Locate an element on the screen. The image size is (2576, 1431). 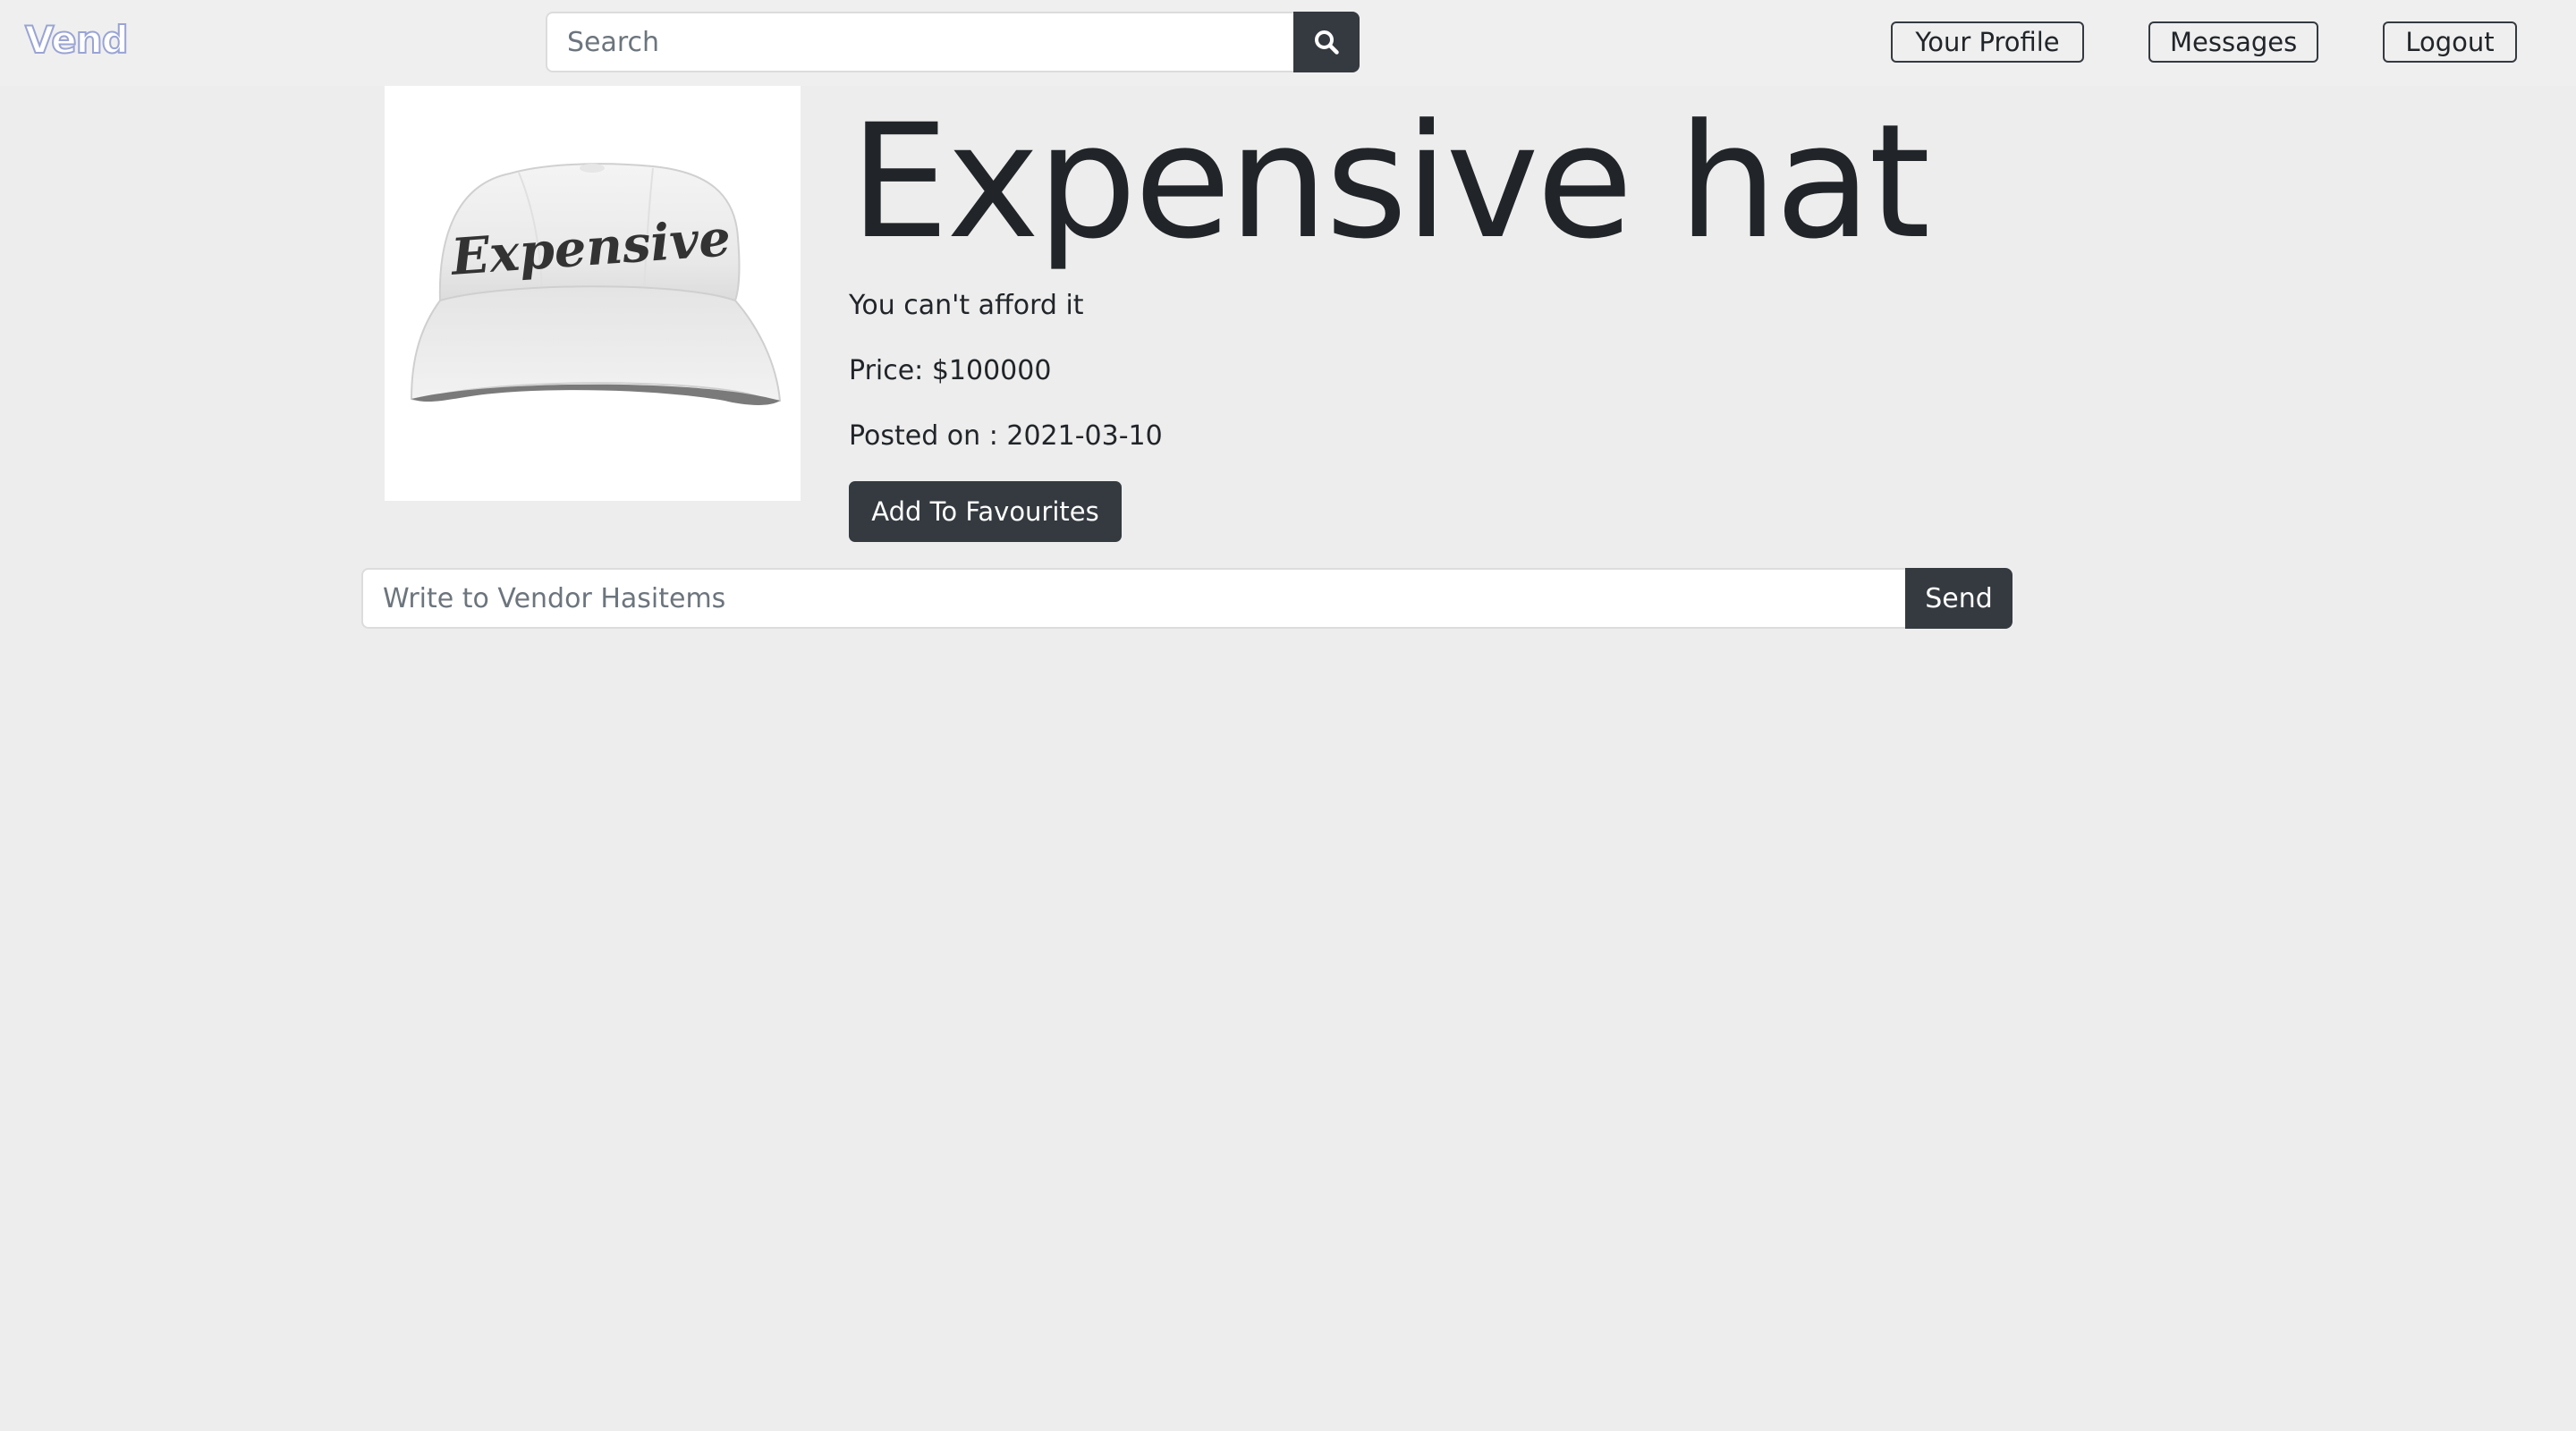
your-profile-button: Your Profile is located at coordinates (1987, 42).